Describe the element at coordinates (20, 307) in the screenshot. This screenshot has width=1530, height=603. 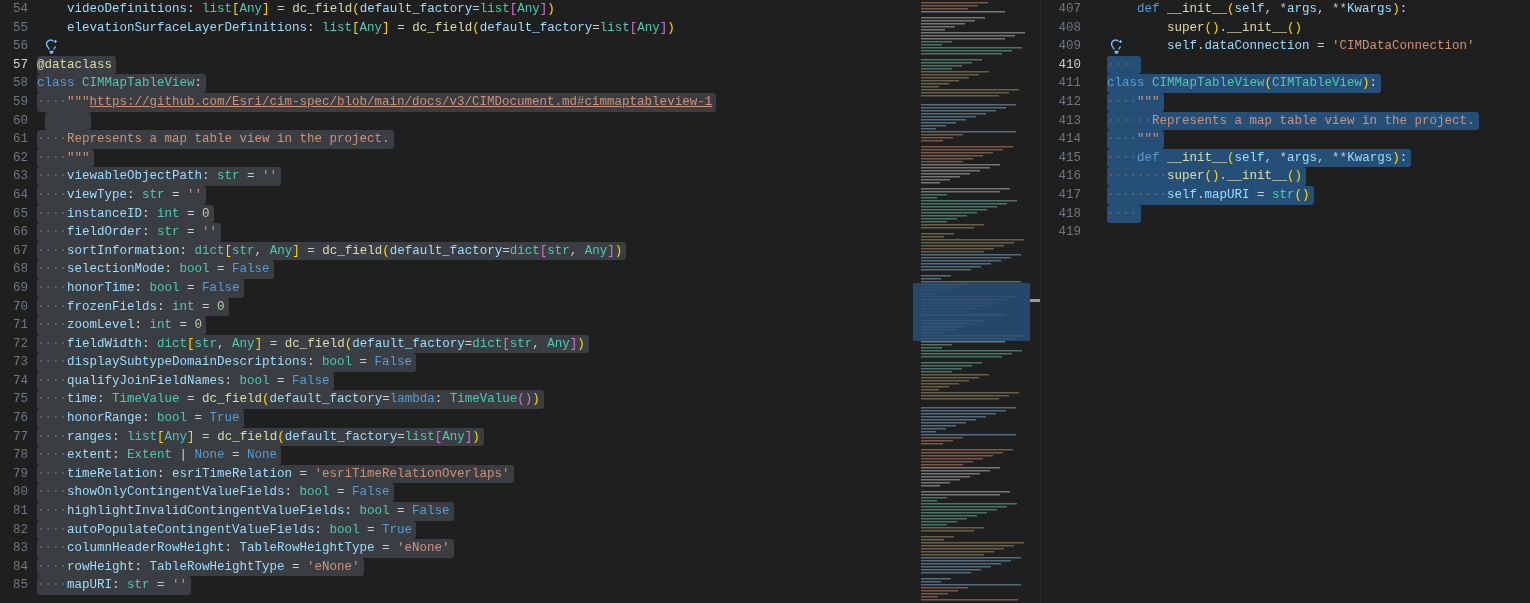
I see `line-number: 70` at that location.